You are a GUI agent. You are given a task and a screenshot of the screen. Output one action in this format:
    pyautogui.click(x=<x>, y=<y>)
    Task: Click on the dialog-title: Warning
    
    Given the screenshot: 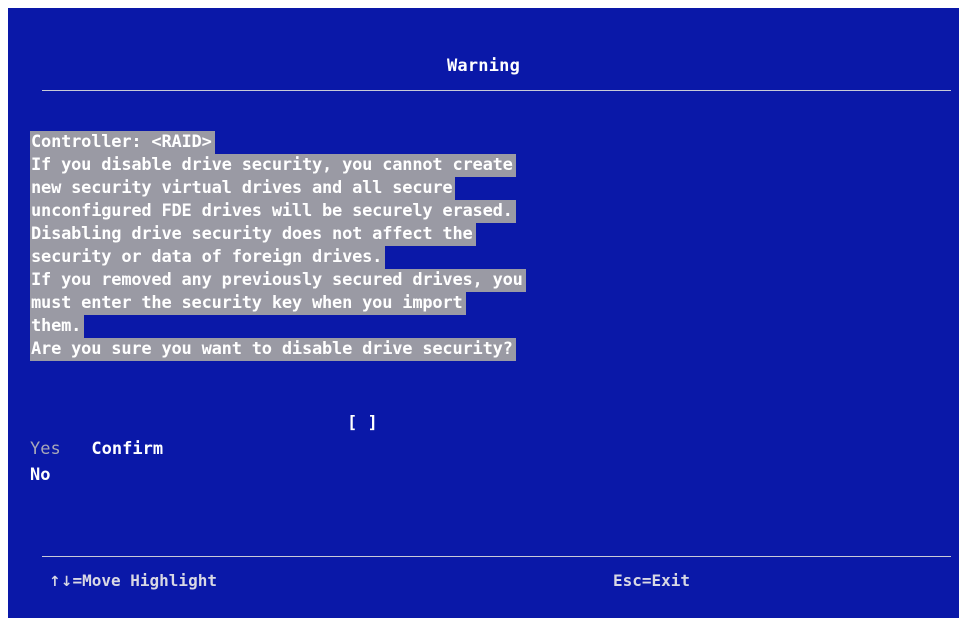 What is the action you would take?
    pyautogui.click(x=483, y=66)
    